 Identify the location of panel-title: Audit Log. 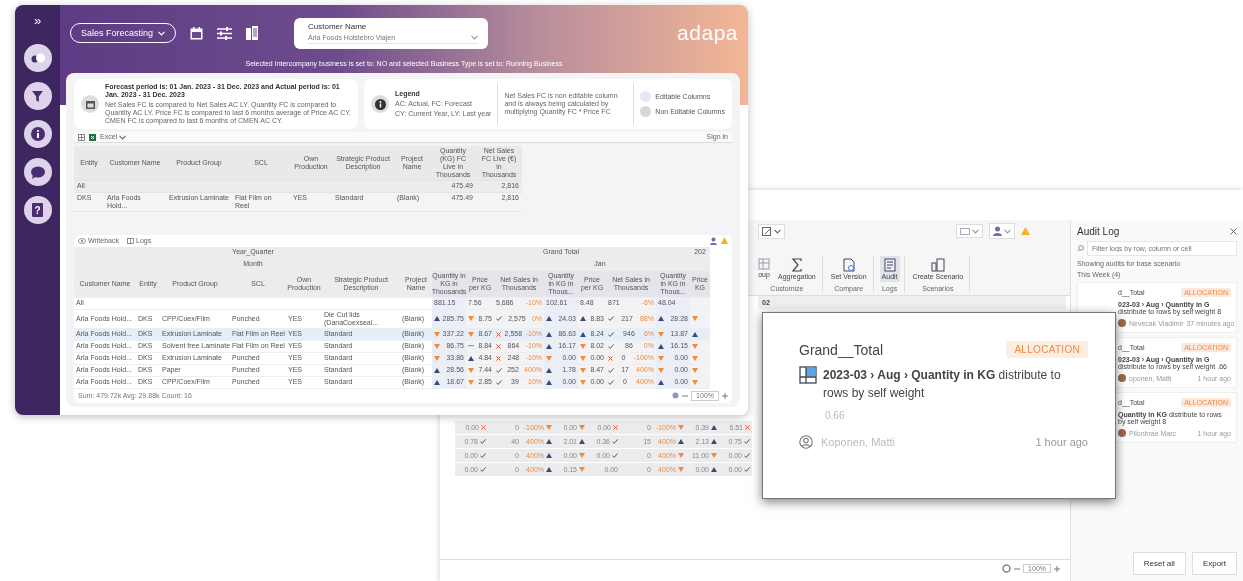
(1098, 231).